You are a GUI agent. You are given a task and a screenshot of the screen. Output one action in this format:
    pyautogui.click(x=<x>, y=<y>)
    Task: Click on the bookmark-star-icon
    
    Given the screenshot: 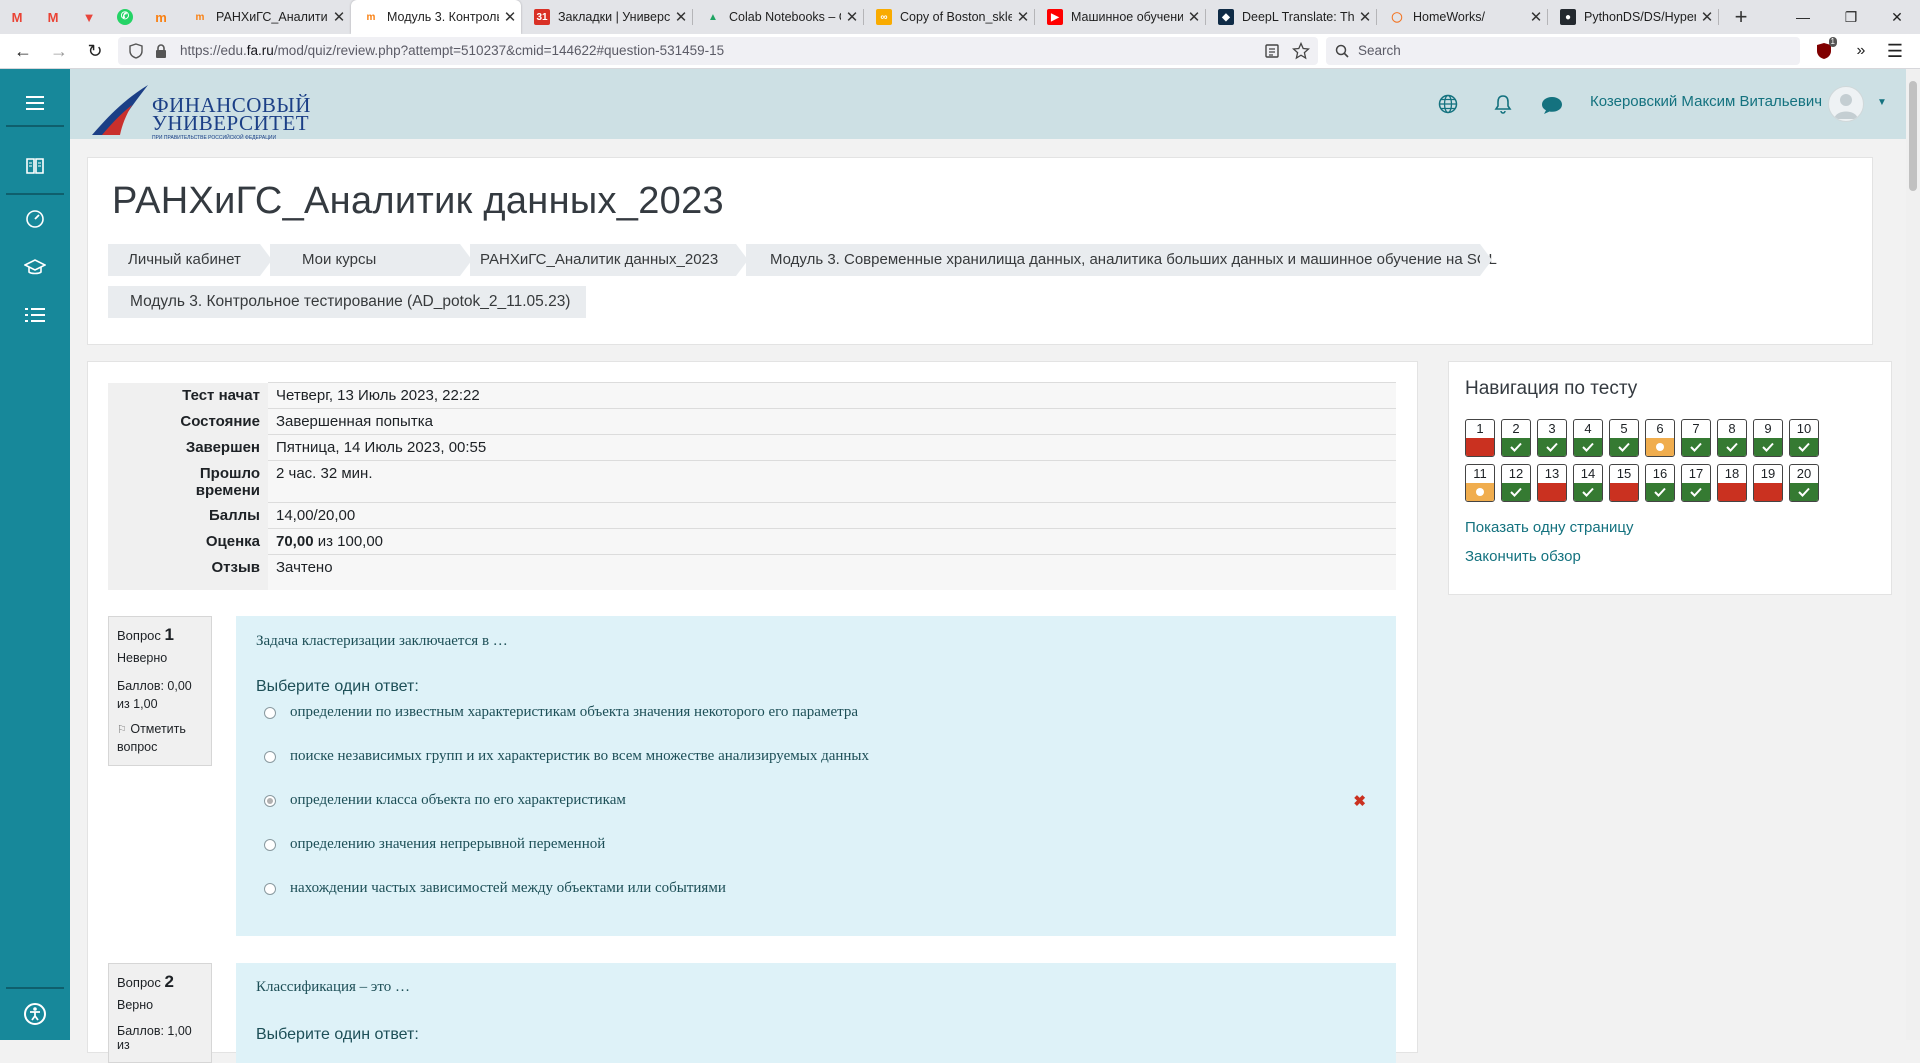 What is the action you would take?
    pyautogui.click(x=1301, y=51)
    